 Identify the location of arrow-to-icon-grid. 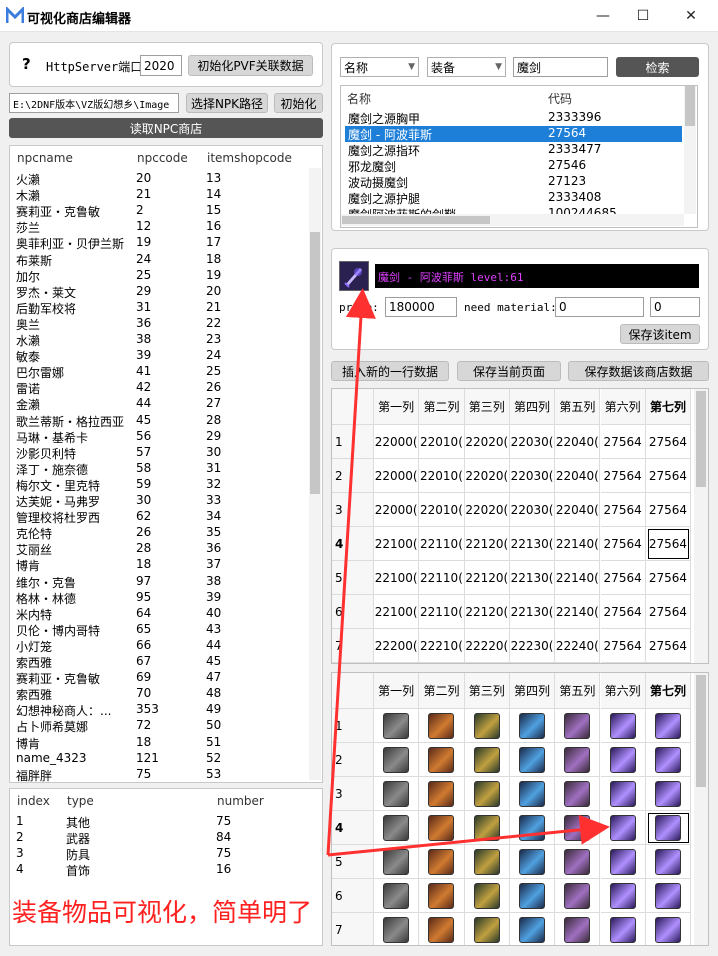
(468, 835).